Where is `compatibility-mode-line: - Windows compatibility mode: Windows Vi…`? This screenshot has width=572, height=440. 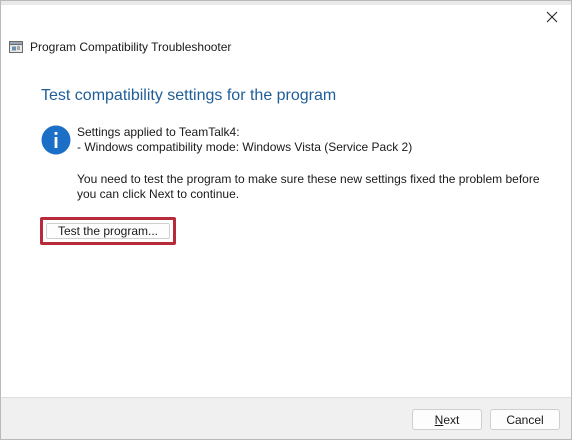 compatibility-mode-line: - Windows compatibility mode: Windows Vi… is located at coordinates (245, 147).